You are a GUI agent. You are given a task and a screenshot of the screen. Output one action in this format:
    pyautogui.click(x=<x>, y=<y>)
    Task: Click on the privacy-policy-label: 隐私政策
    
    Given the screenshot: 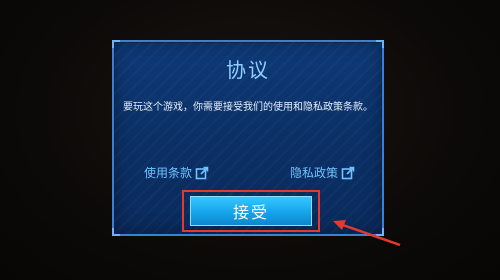 What is the action you would take?
    pyautogui.click(x=314, y=173)
    